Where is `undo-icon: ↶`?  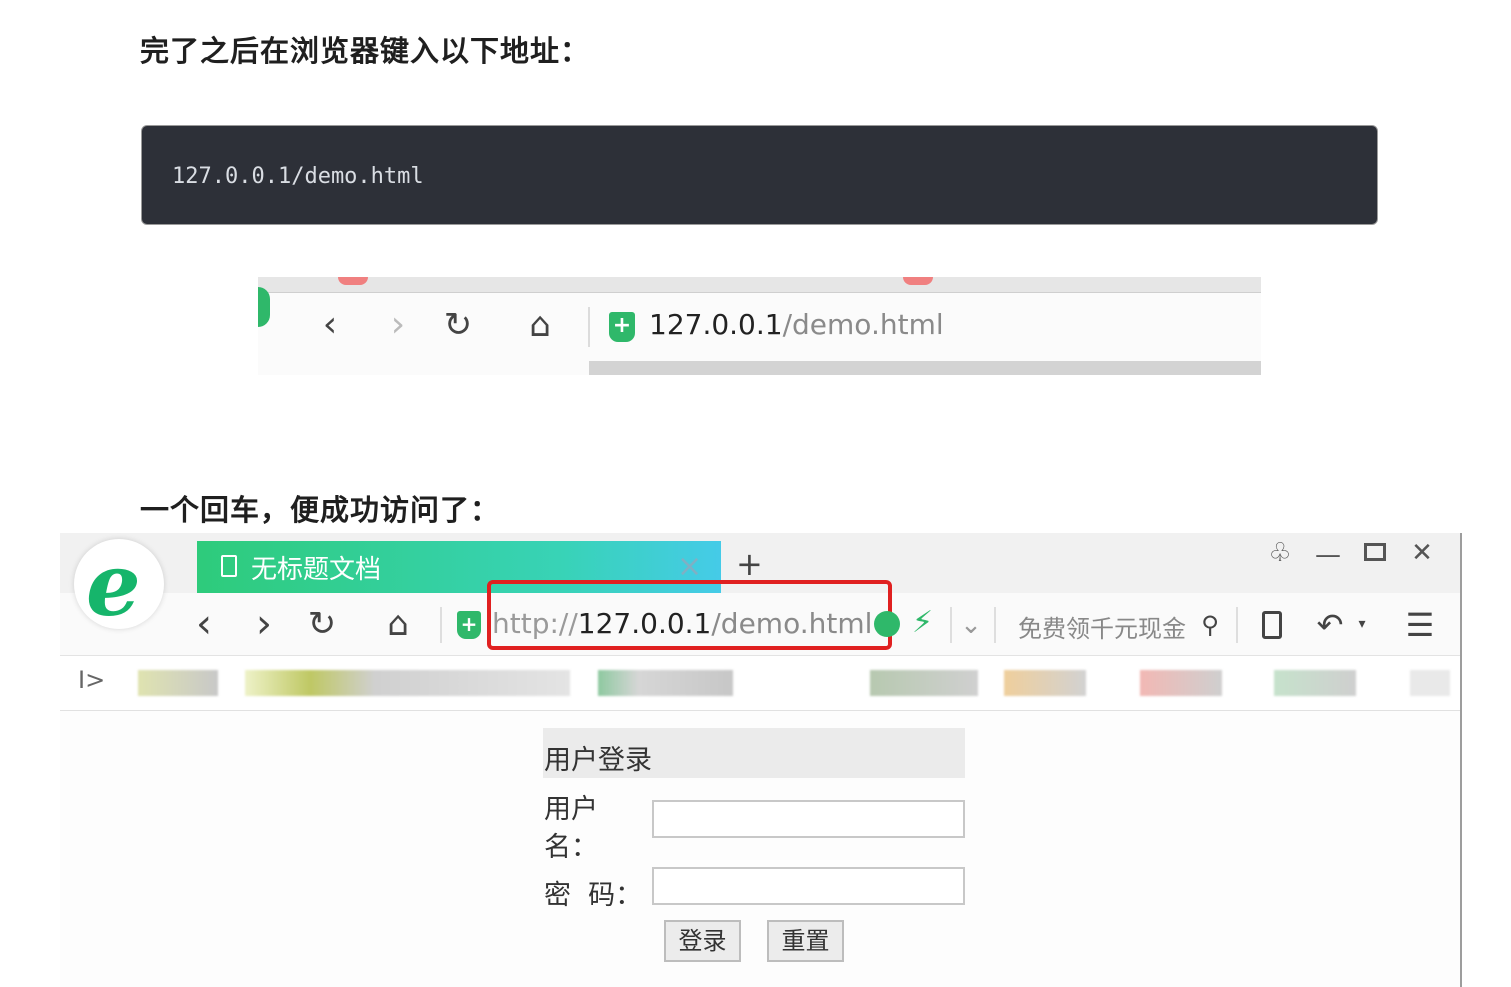 undo-icon: ↶ is located at coordinates (1330, 625).